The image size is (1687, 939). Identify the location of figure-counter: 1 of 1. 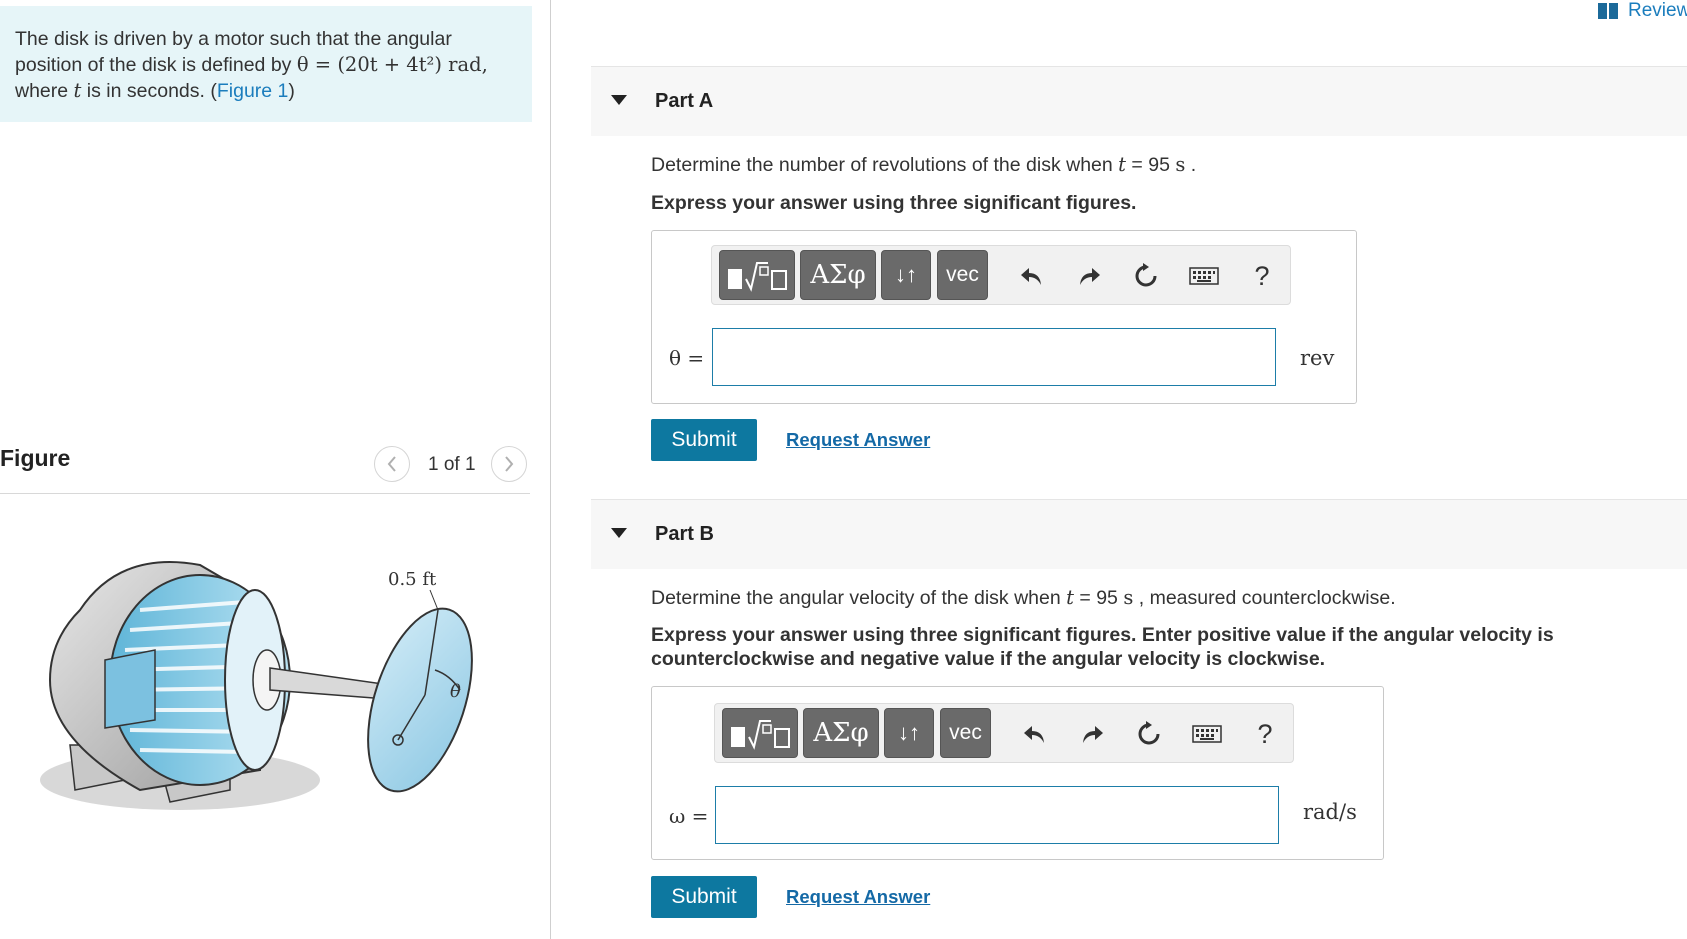
(452, 464).